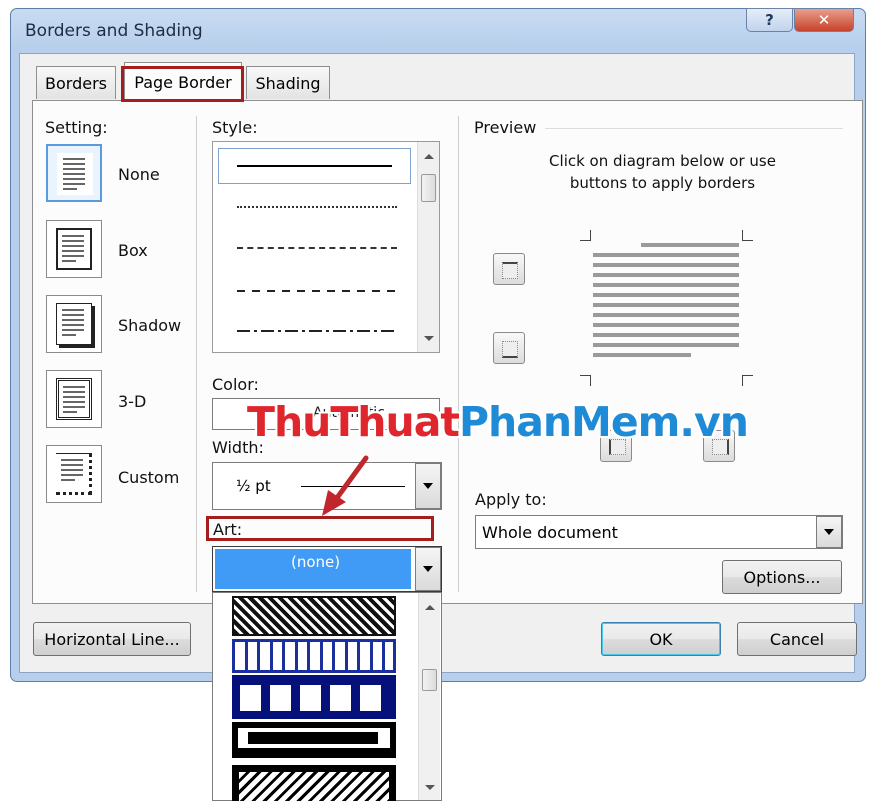 The image size is (870, 801). I want to click on setting-heading: Setting:, so click(76, 127).